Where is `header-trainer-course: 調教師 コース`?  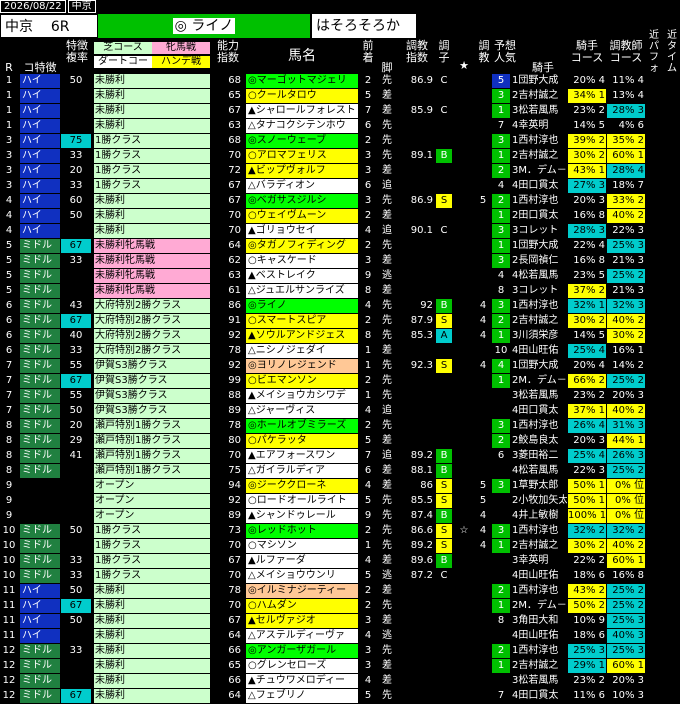
header-trainer-course: 調教師 コース is located at coordinates (626, 51).